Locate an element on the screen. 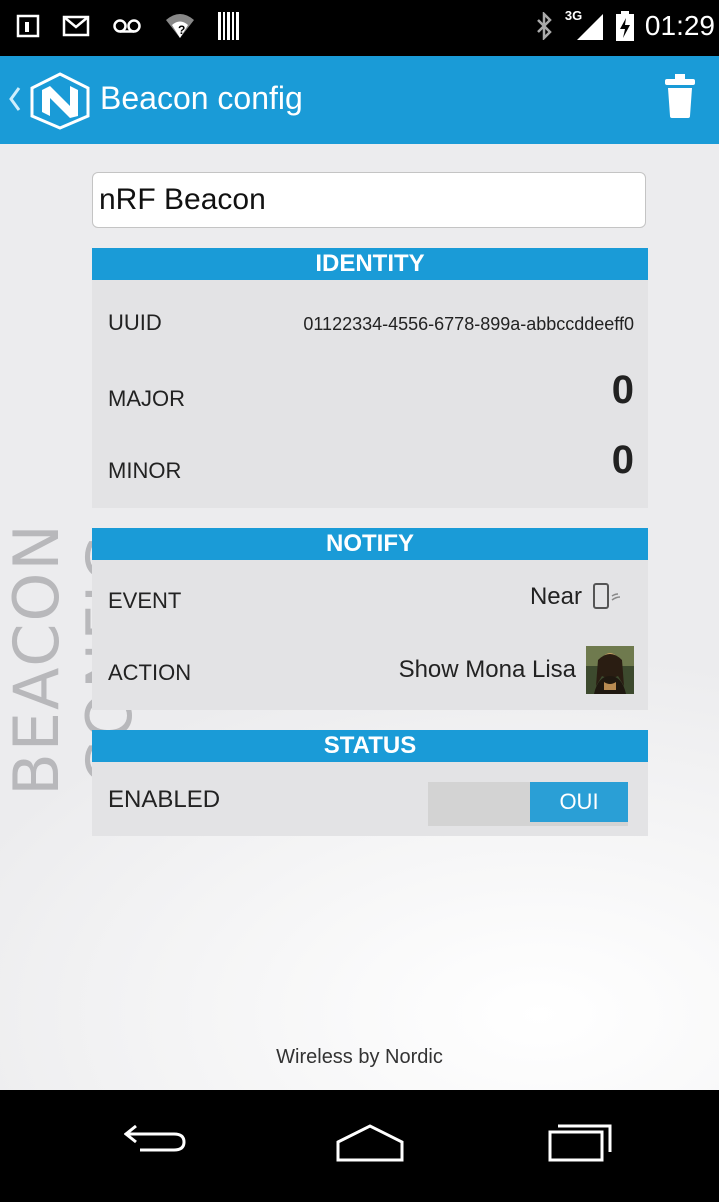 The width and height of the screenshot is (719, 1202). major-value: 0 is located at coordinates (623, 390).